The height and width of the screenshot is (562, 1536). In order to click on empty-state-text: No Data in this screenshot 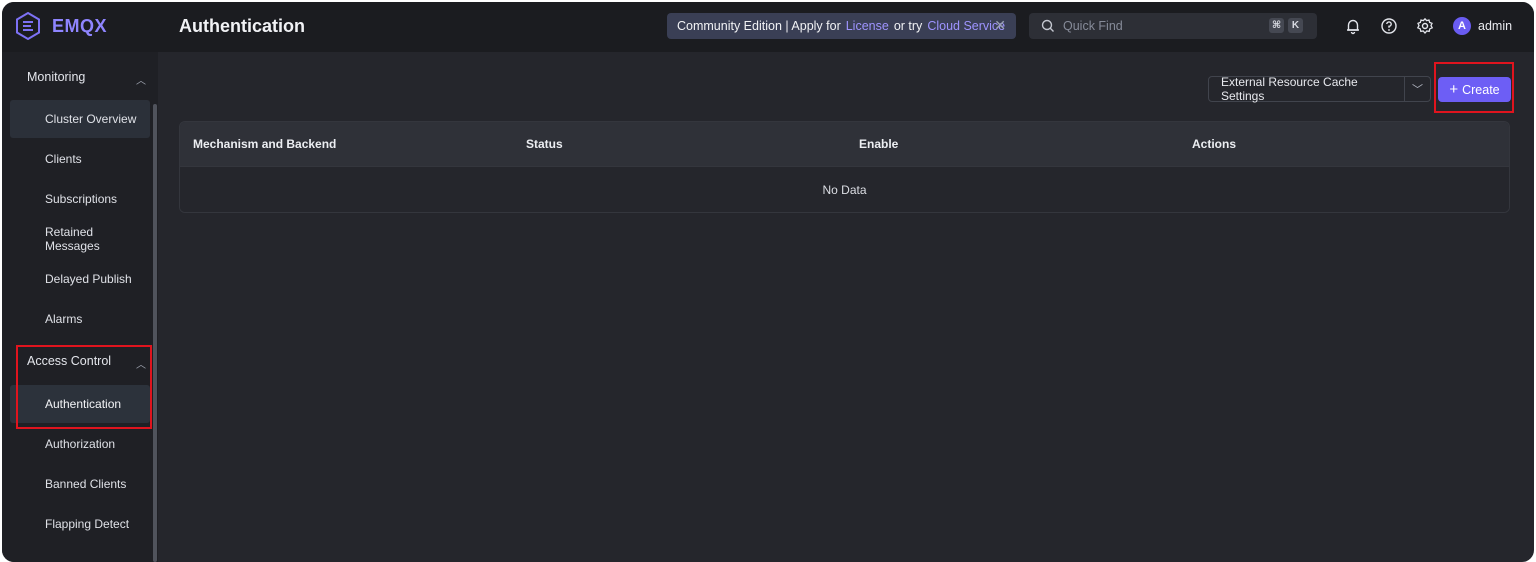, I will do `click(844, 190)`.